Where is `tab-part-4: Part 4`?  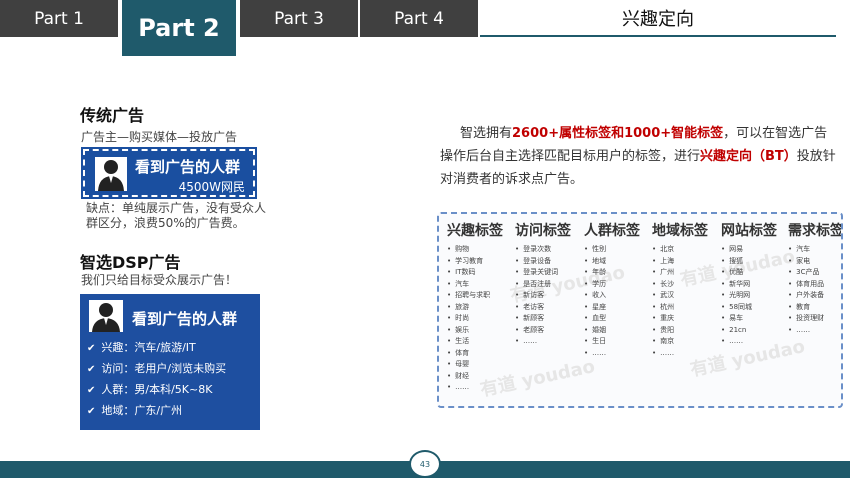
tab-part-4: Part 4 is located at coordinates (419, 18).